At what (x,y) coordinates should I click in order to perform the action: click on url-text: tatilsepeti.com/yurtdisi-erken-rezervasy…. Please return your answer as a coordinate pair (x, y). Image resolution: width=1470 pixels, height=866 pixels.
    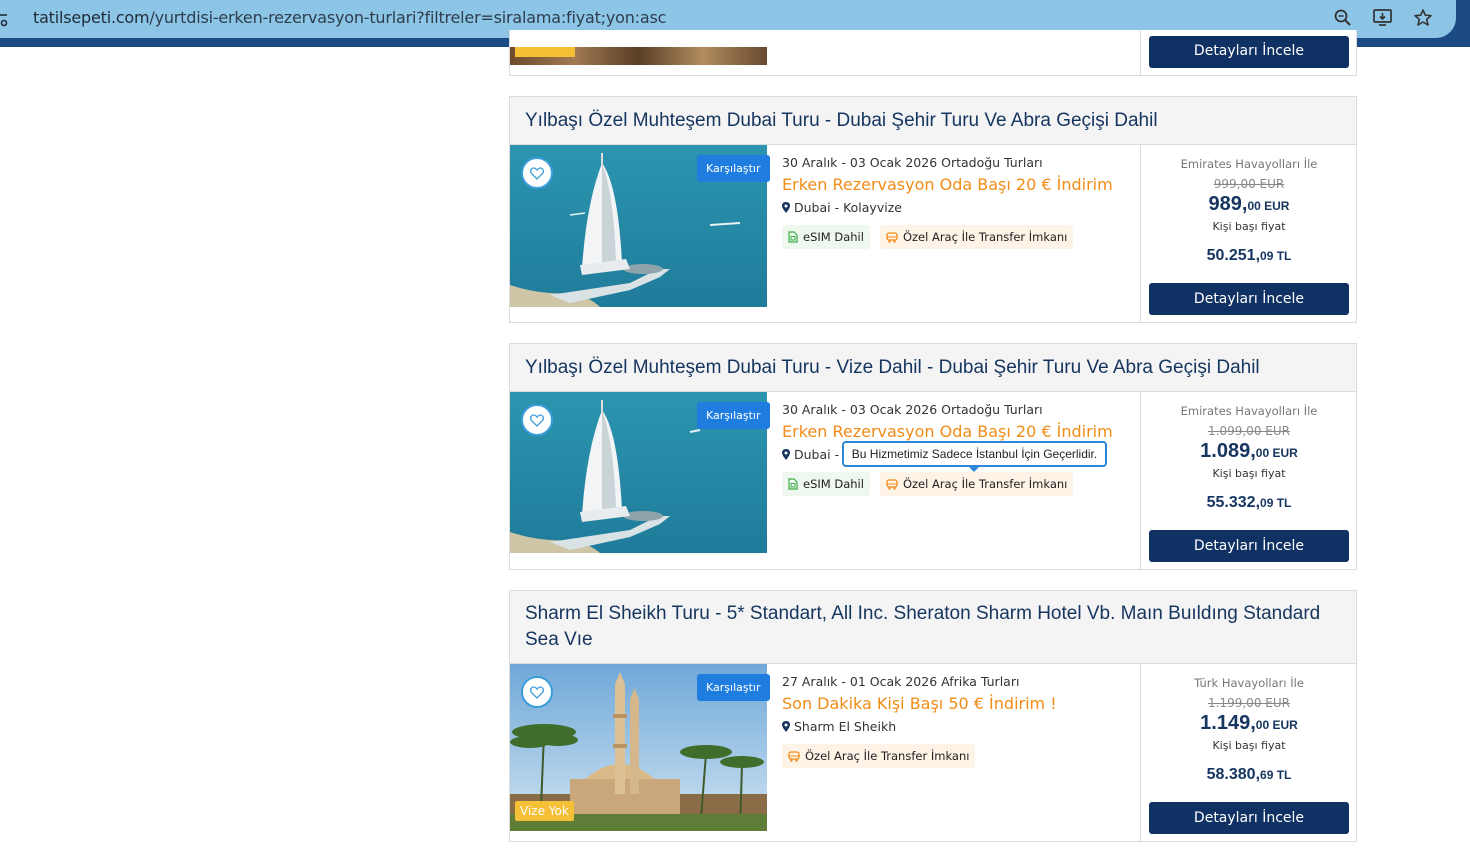
    Looking at the image, I should click on (349, 17).